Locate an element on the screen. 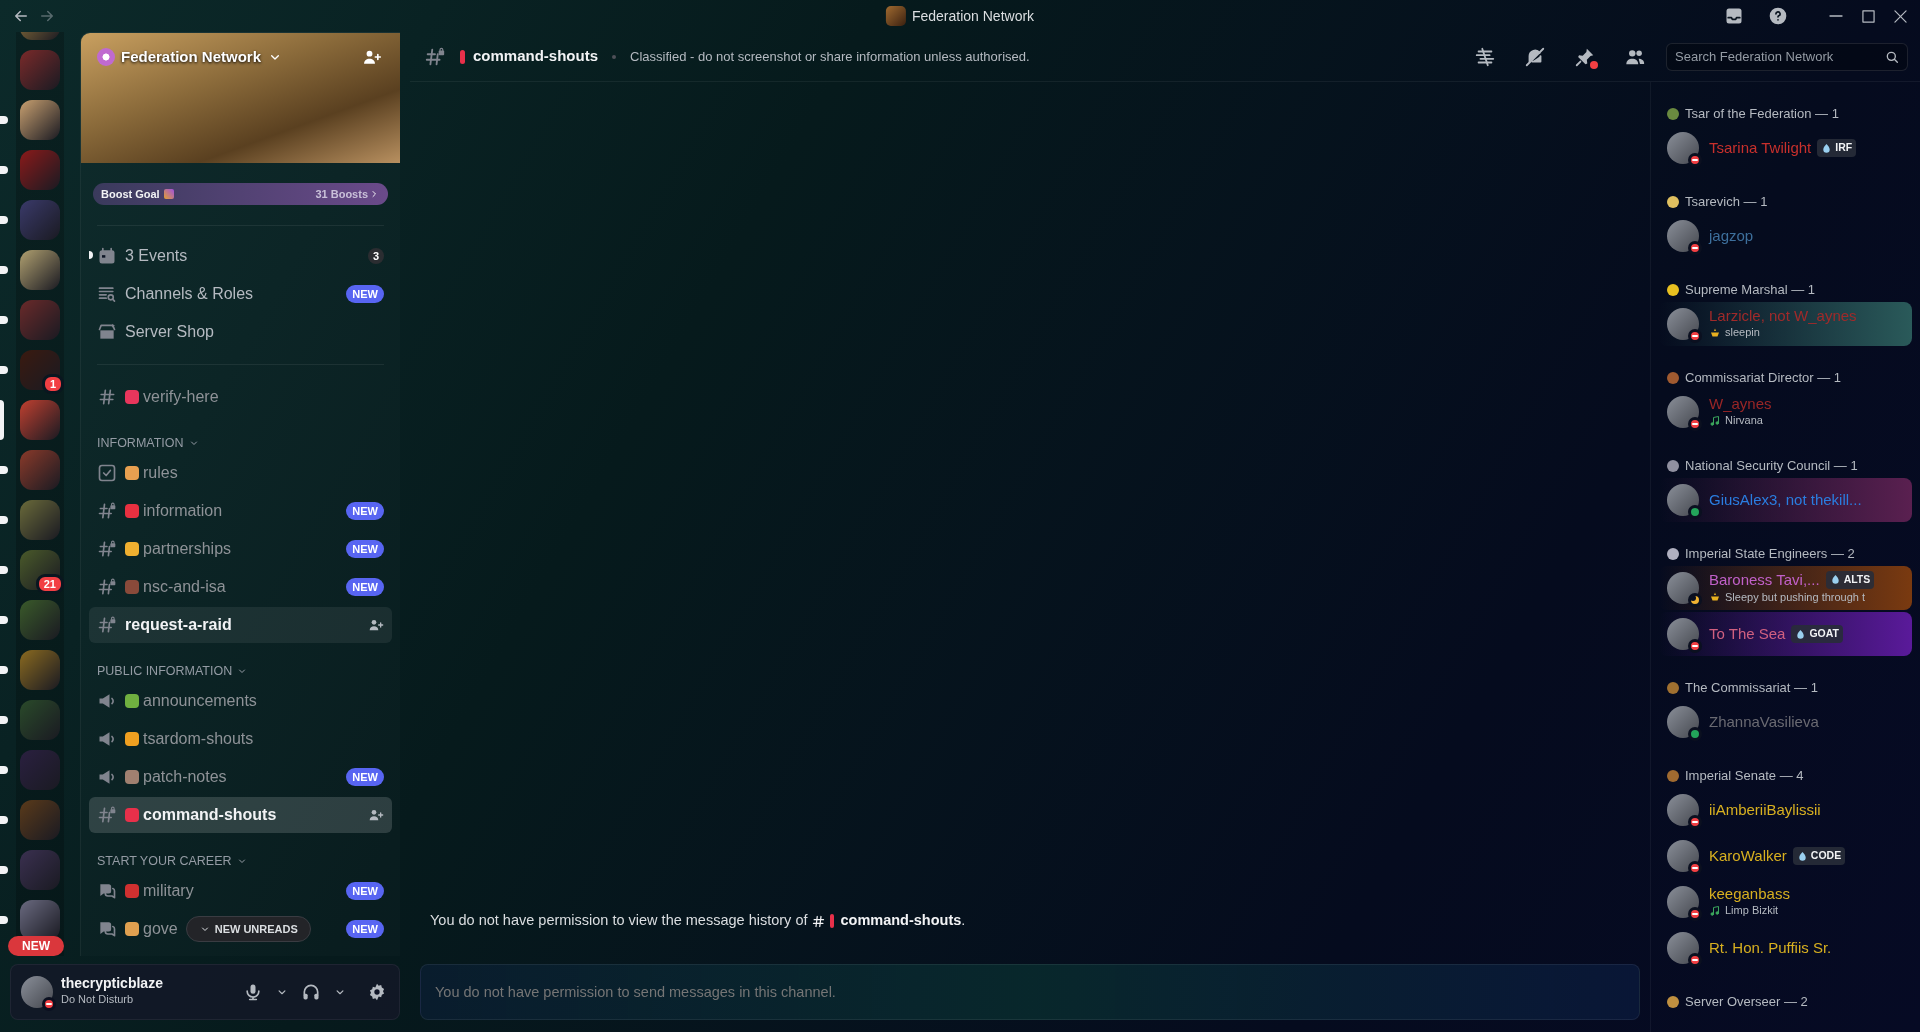 This screenshot has width=1920, height=1032. music-note-icon is located at coordinates (1715, 420).